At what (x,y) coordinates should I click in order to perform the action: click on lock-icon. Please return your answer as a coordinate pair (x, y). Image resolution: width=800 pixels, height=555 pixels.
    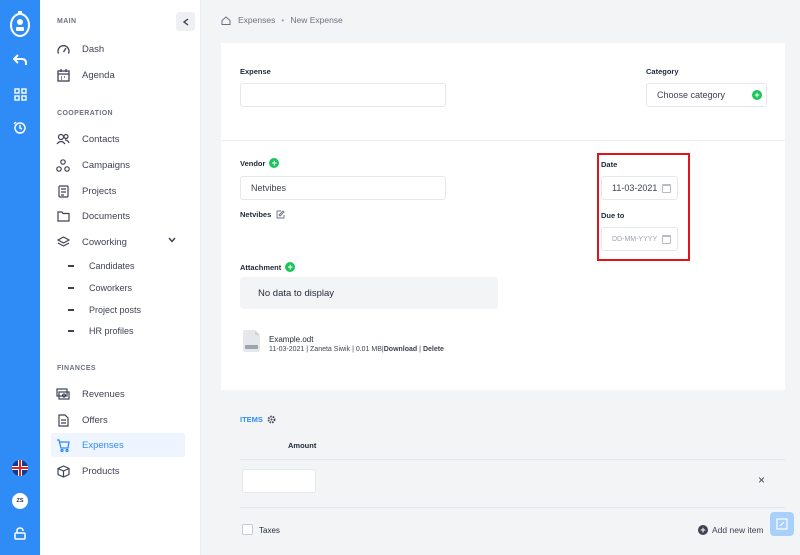
    Looking at the image, I should click on (20, 533).